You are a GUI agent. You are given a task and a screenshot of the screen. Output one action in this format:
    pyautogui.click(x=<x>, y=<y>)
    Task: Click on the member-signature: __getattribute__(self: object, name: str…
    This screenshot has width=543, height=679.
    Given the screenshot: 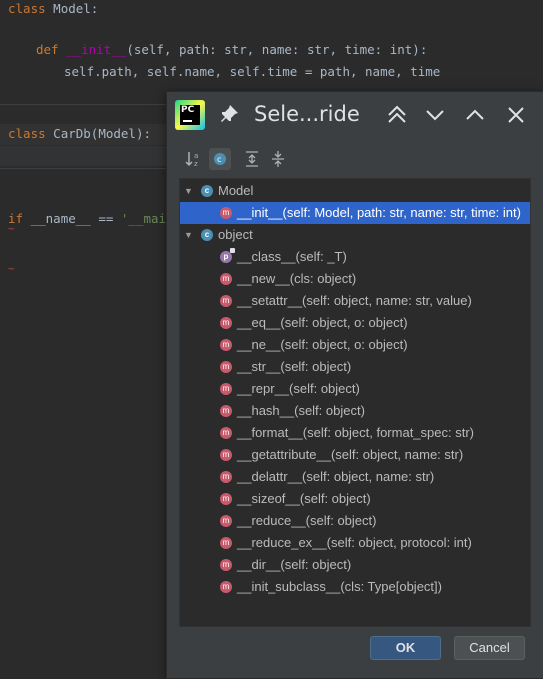 What is the action you would take?
    pyautogui.click(x=350, y=454)
    